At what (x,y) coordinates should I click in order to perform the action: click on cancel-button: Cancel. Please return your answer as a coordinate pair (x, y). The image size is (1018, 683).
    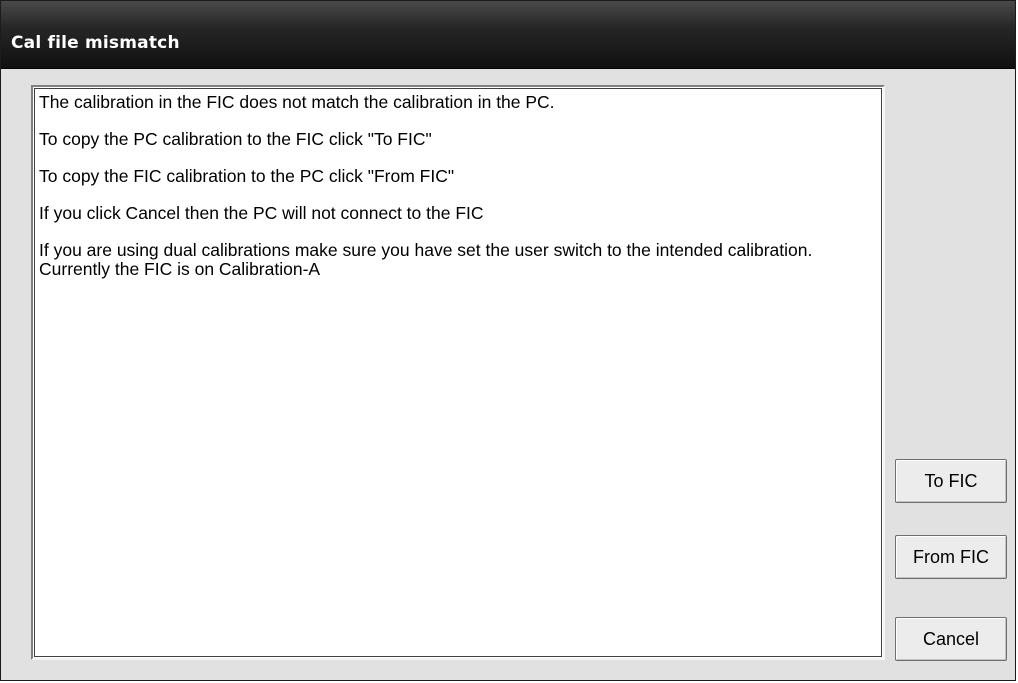
    Looking at the image, I should click on (951, 639).